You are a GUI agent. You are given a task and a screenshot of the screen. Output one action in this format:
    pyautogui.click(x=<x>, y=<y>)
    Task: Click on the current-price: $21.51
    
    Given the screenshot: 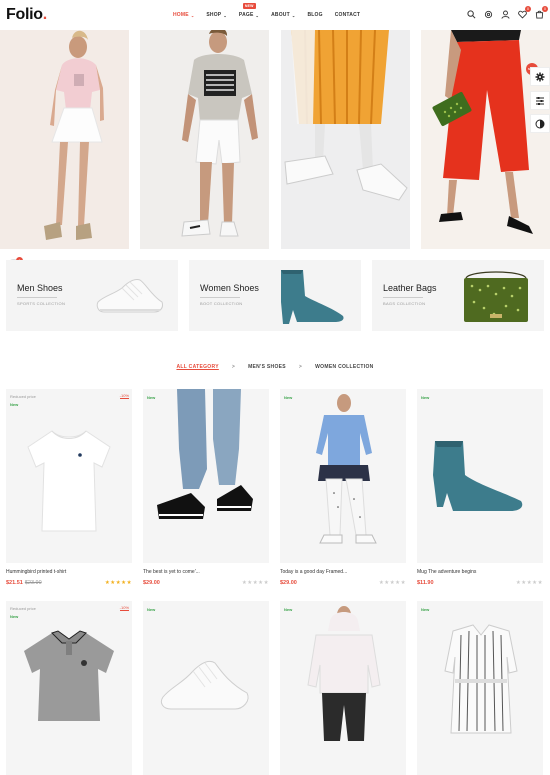 What is the action you would take?
    pyautogui.click(x=14, y=583)
    